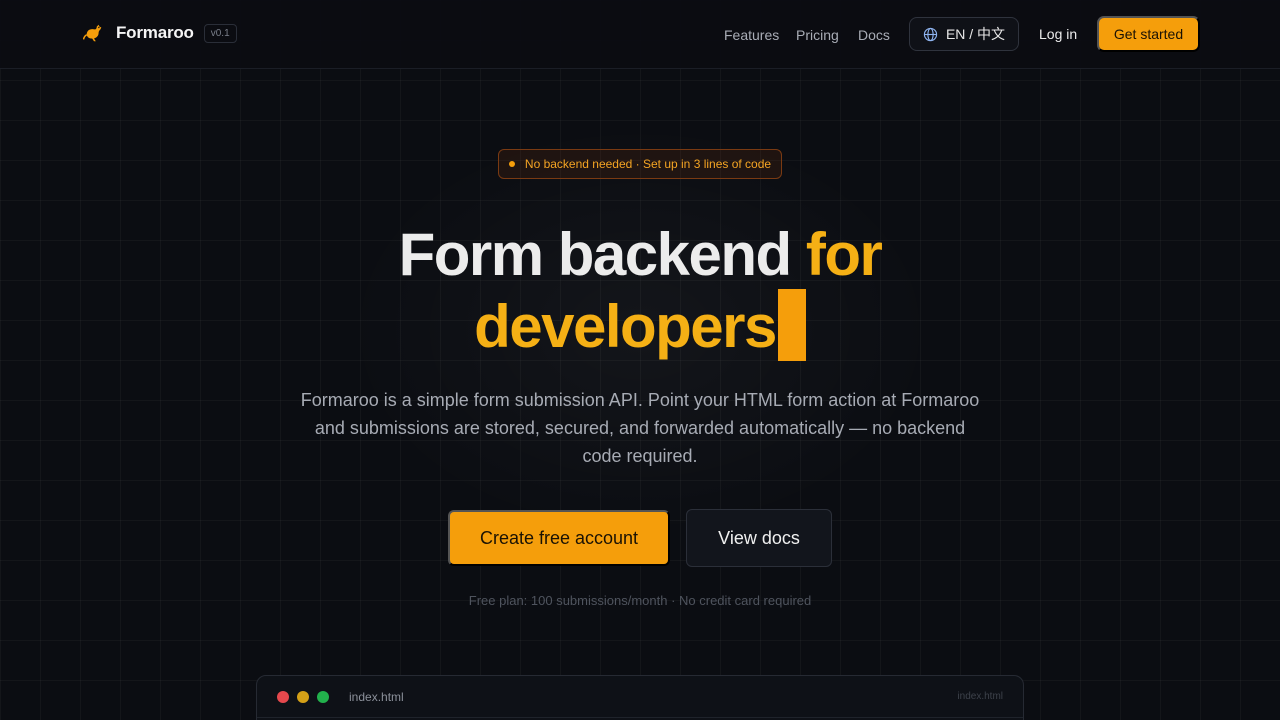 Image resolution: width=1280 pixels, height=720 pixels. Describe the element at coordinates (930, 34) in the screenshot. I see `globe-icon` at that location.